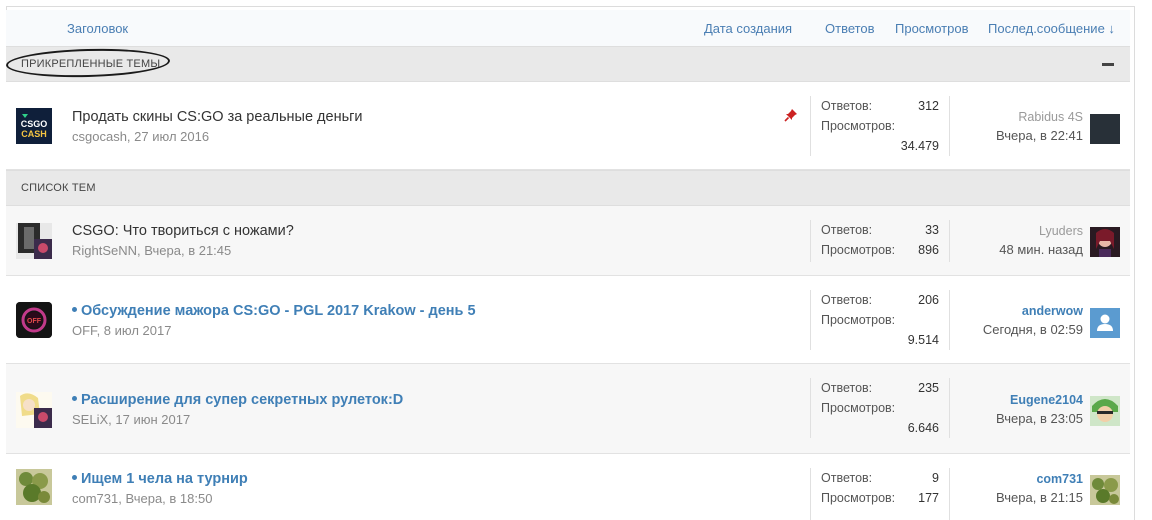  I want to click on thread-author: csgocash, so click(99, 136).